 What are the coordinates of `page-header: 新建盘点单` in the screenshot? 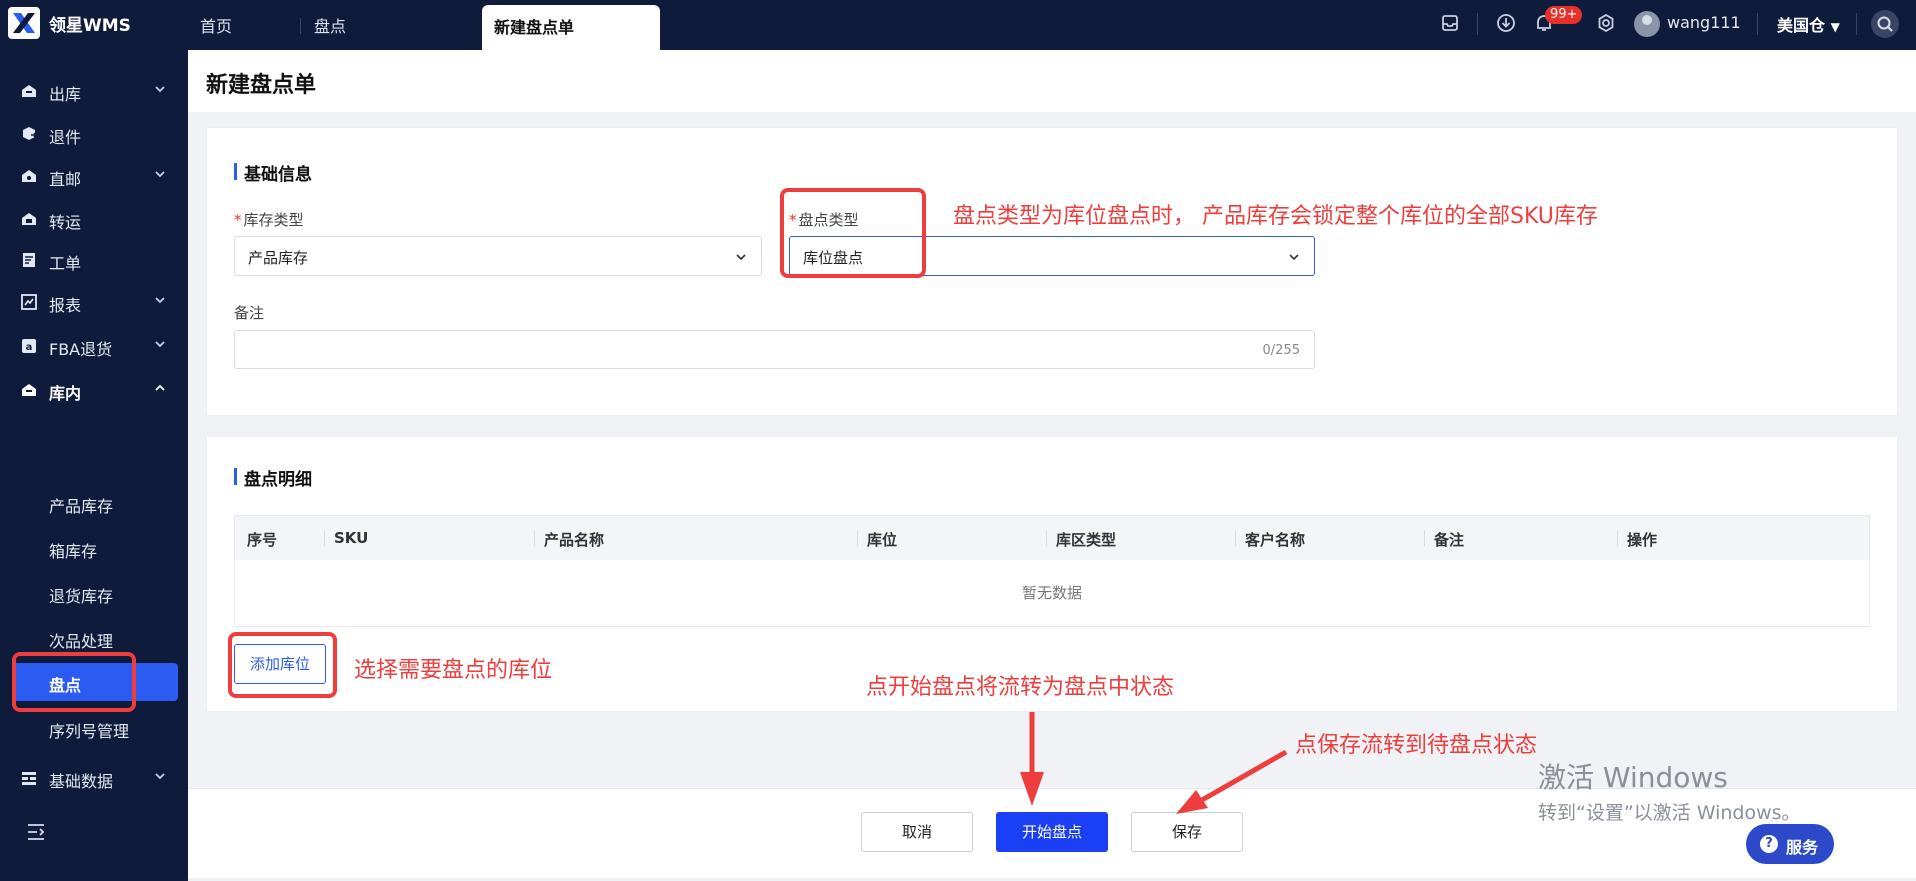 It's located at (1052, 81).